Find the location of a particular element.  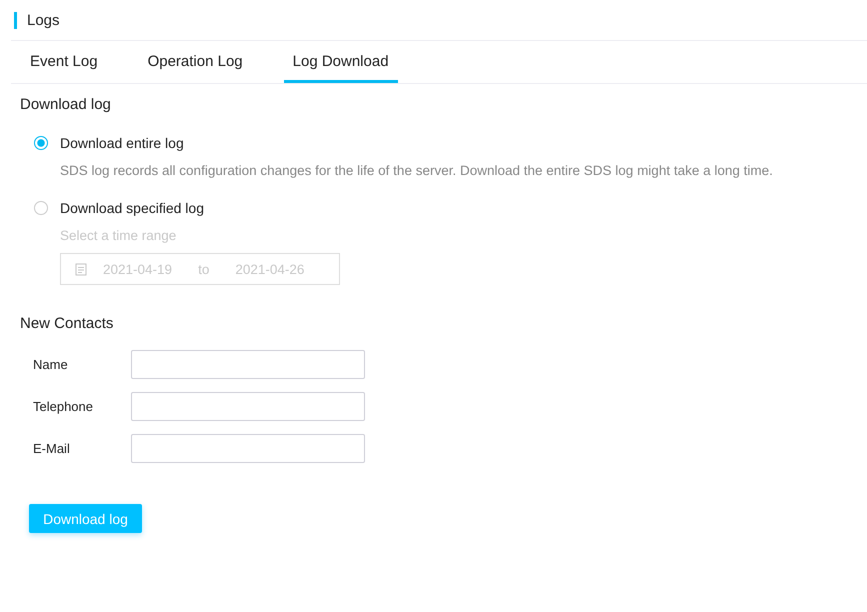

field-label: Name is located at coordinates (51, 364).